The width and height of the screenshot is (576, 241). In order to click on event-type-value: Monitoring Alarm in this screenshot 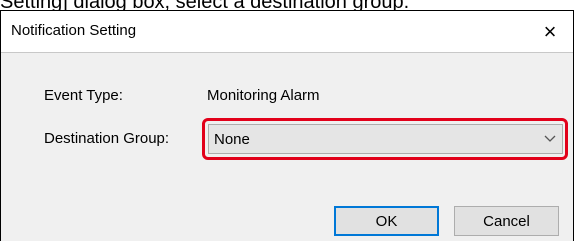, I will do `click(263, 95)`.